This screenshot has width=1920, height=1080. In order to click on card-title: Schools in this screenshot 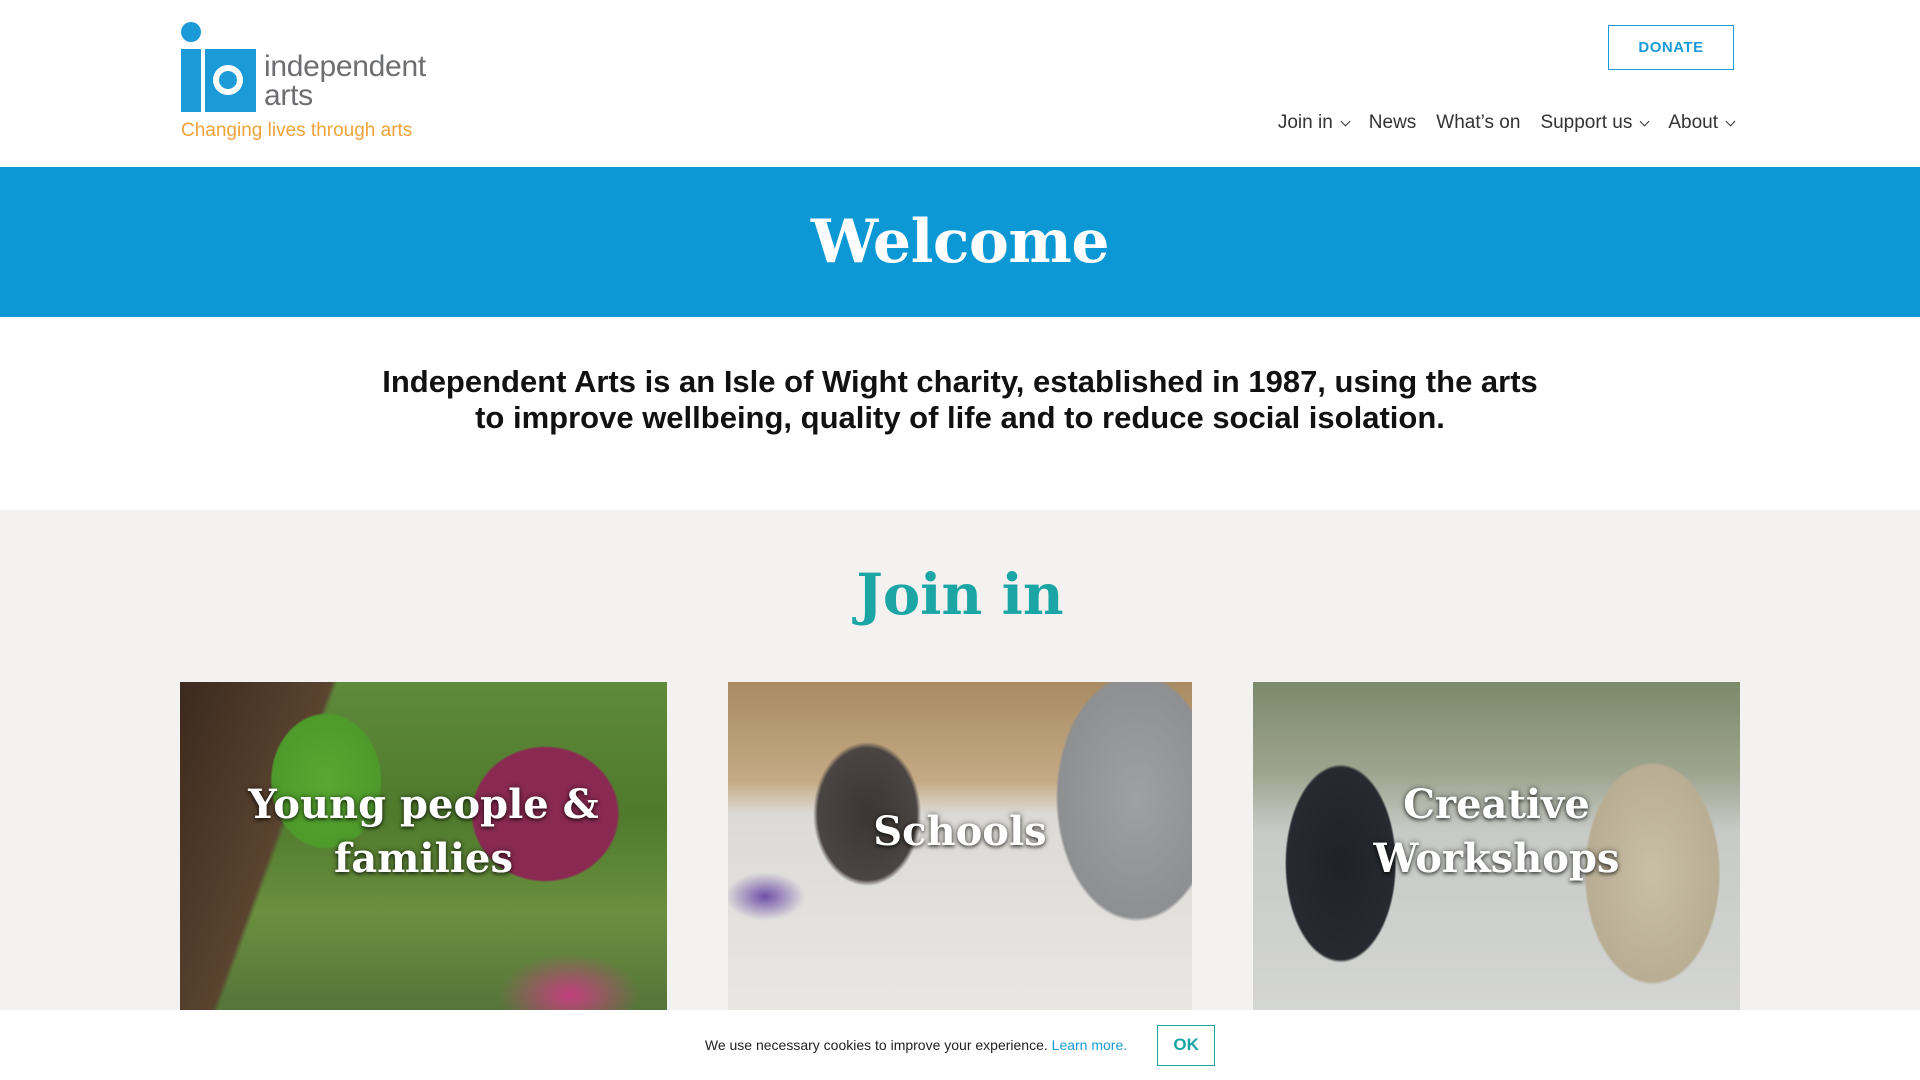, I will do `click(960, 831)`.